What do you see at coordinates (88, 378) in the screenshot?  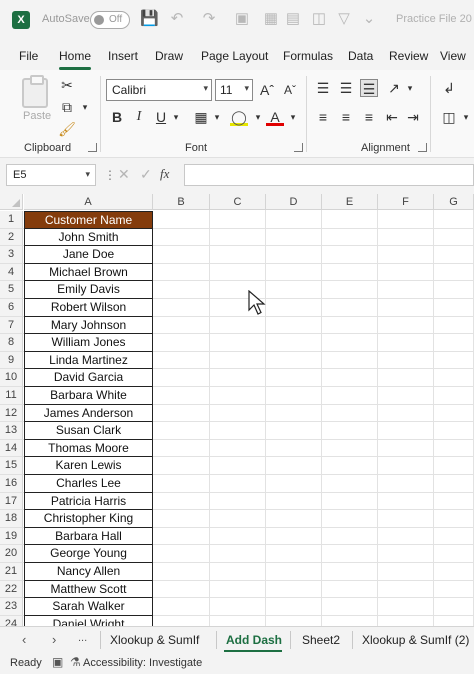 I see `customer-name-cell: David Garcia` at bounding box center [88, 378].